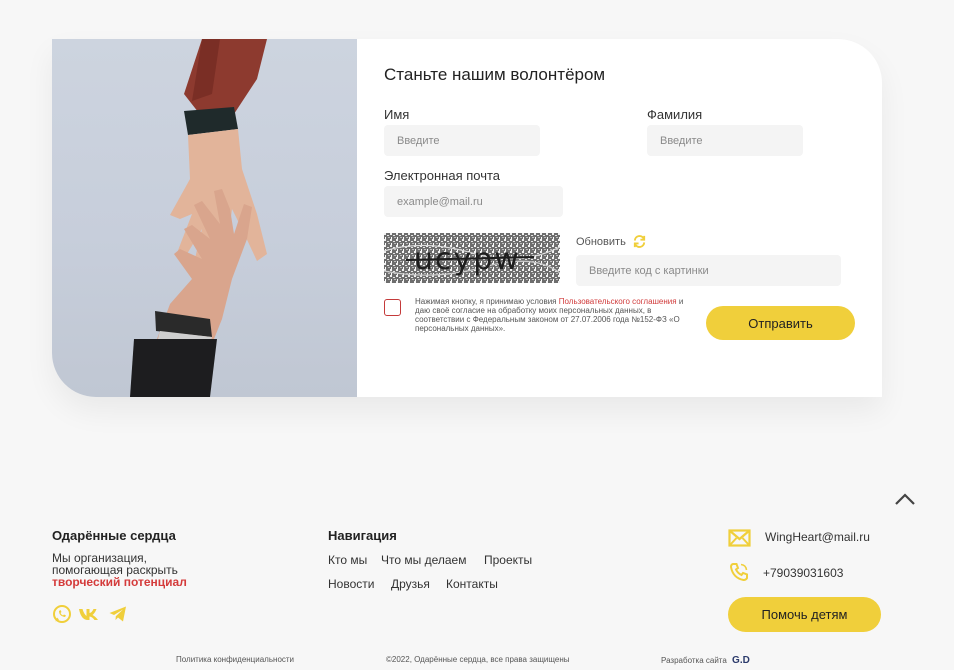 This screenshot has width=954, height=670. I want to click on developer-label: Разработка сайта, so click(694, 660).